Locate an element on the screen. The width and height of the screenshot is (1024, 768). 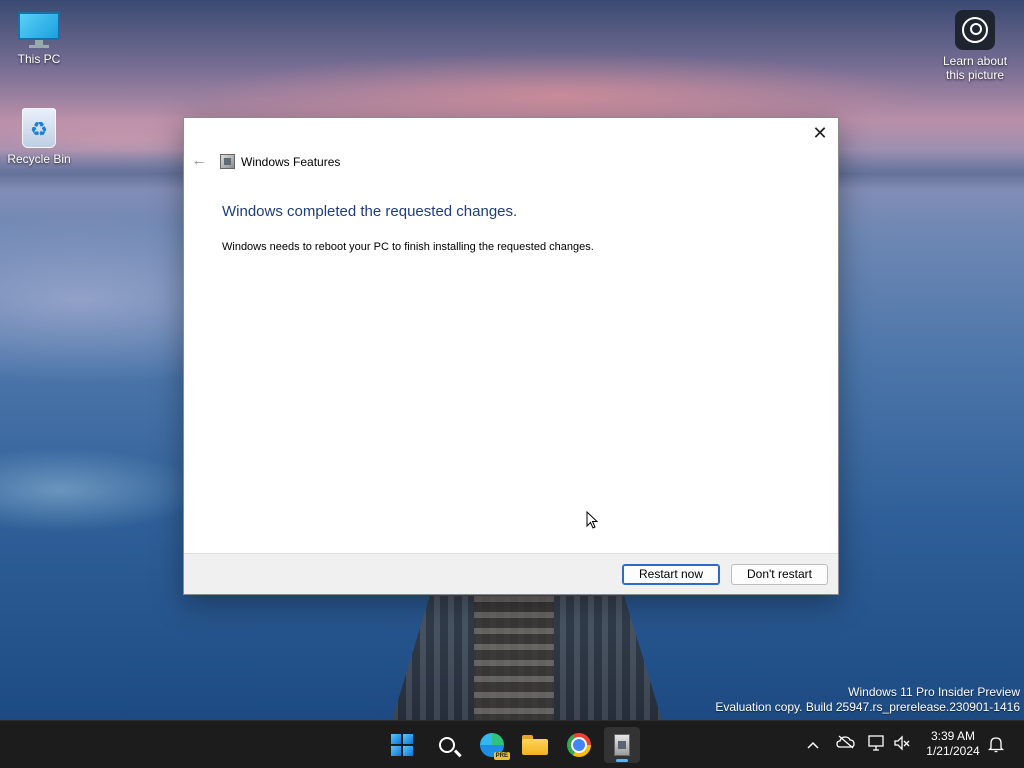
taskbar-chrome-button is located at coordinates (579, 745).